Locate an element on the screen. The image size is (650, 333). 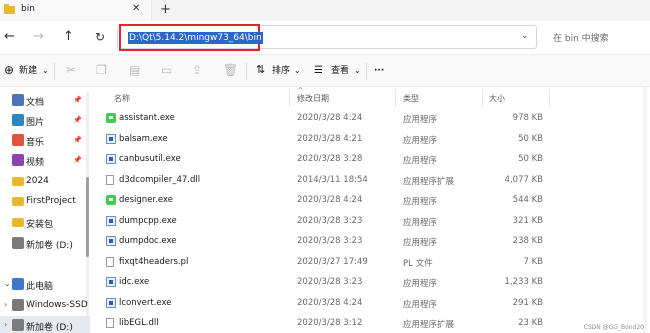
back-arrow-icon: ← is located at coordinates (9, 37).